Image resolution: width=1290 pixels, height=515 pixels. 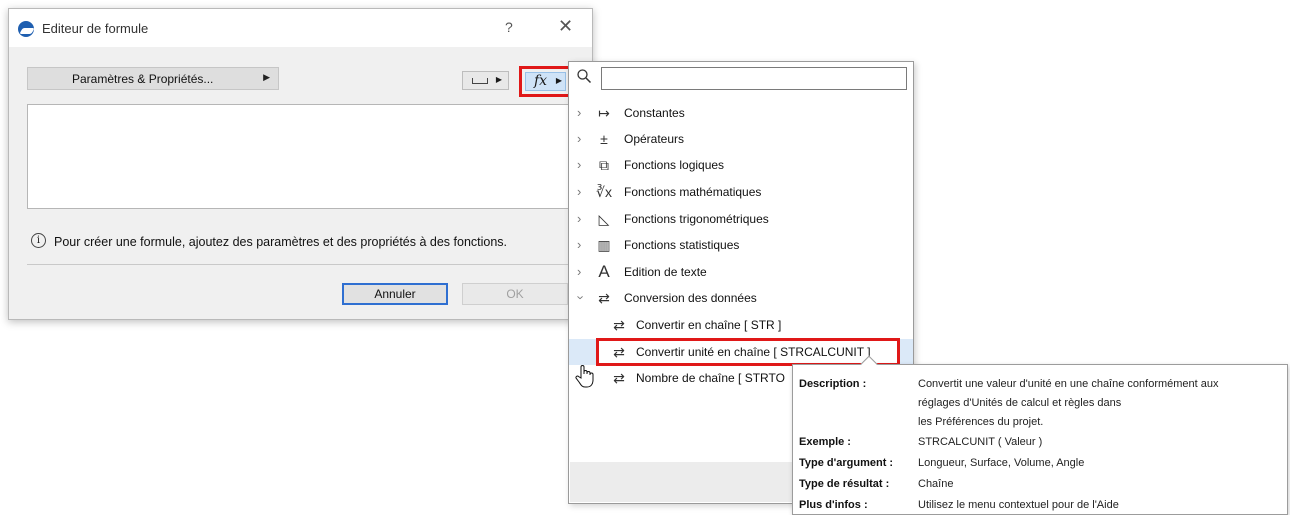 What do you see at coordinates (604, 139) in the screenshot?
I see `operators-icon: ±` at bounding box center [604, 139].